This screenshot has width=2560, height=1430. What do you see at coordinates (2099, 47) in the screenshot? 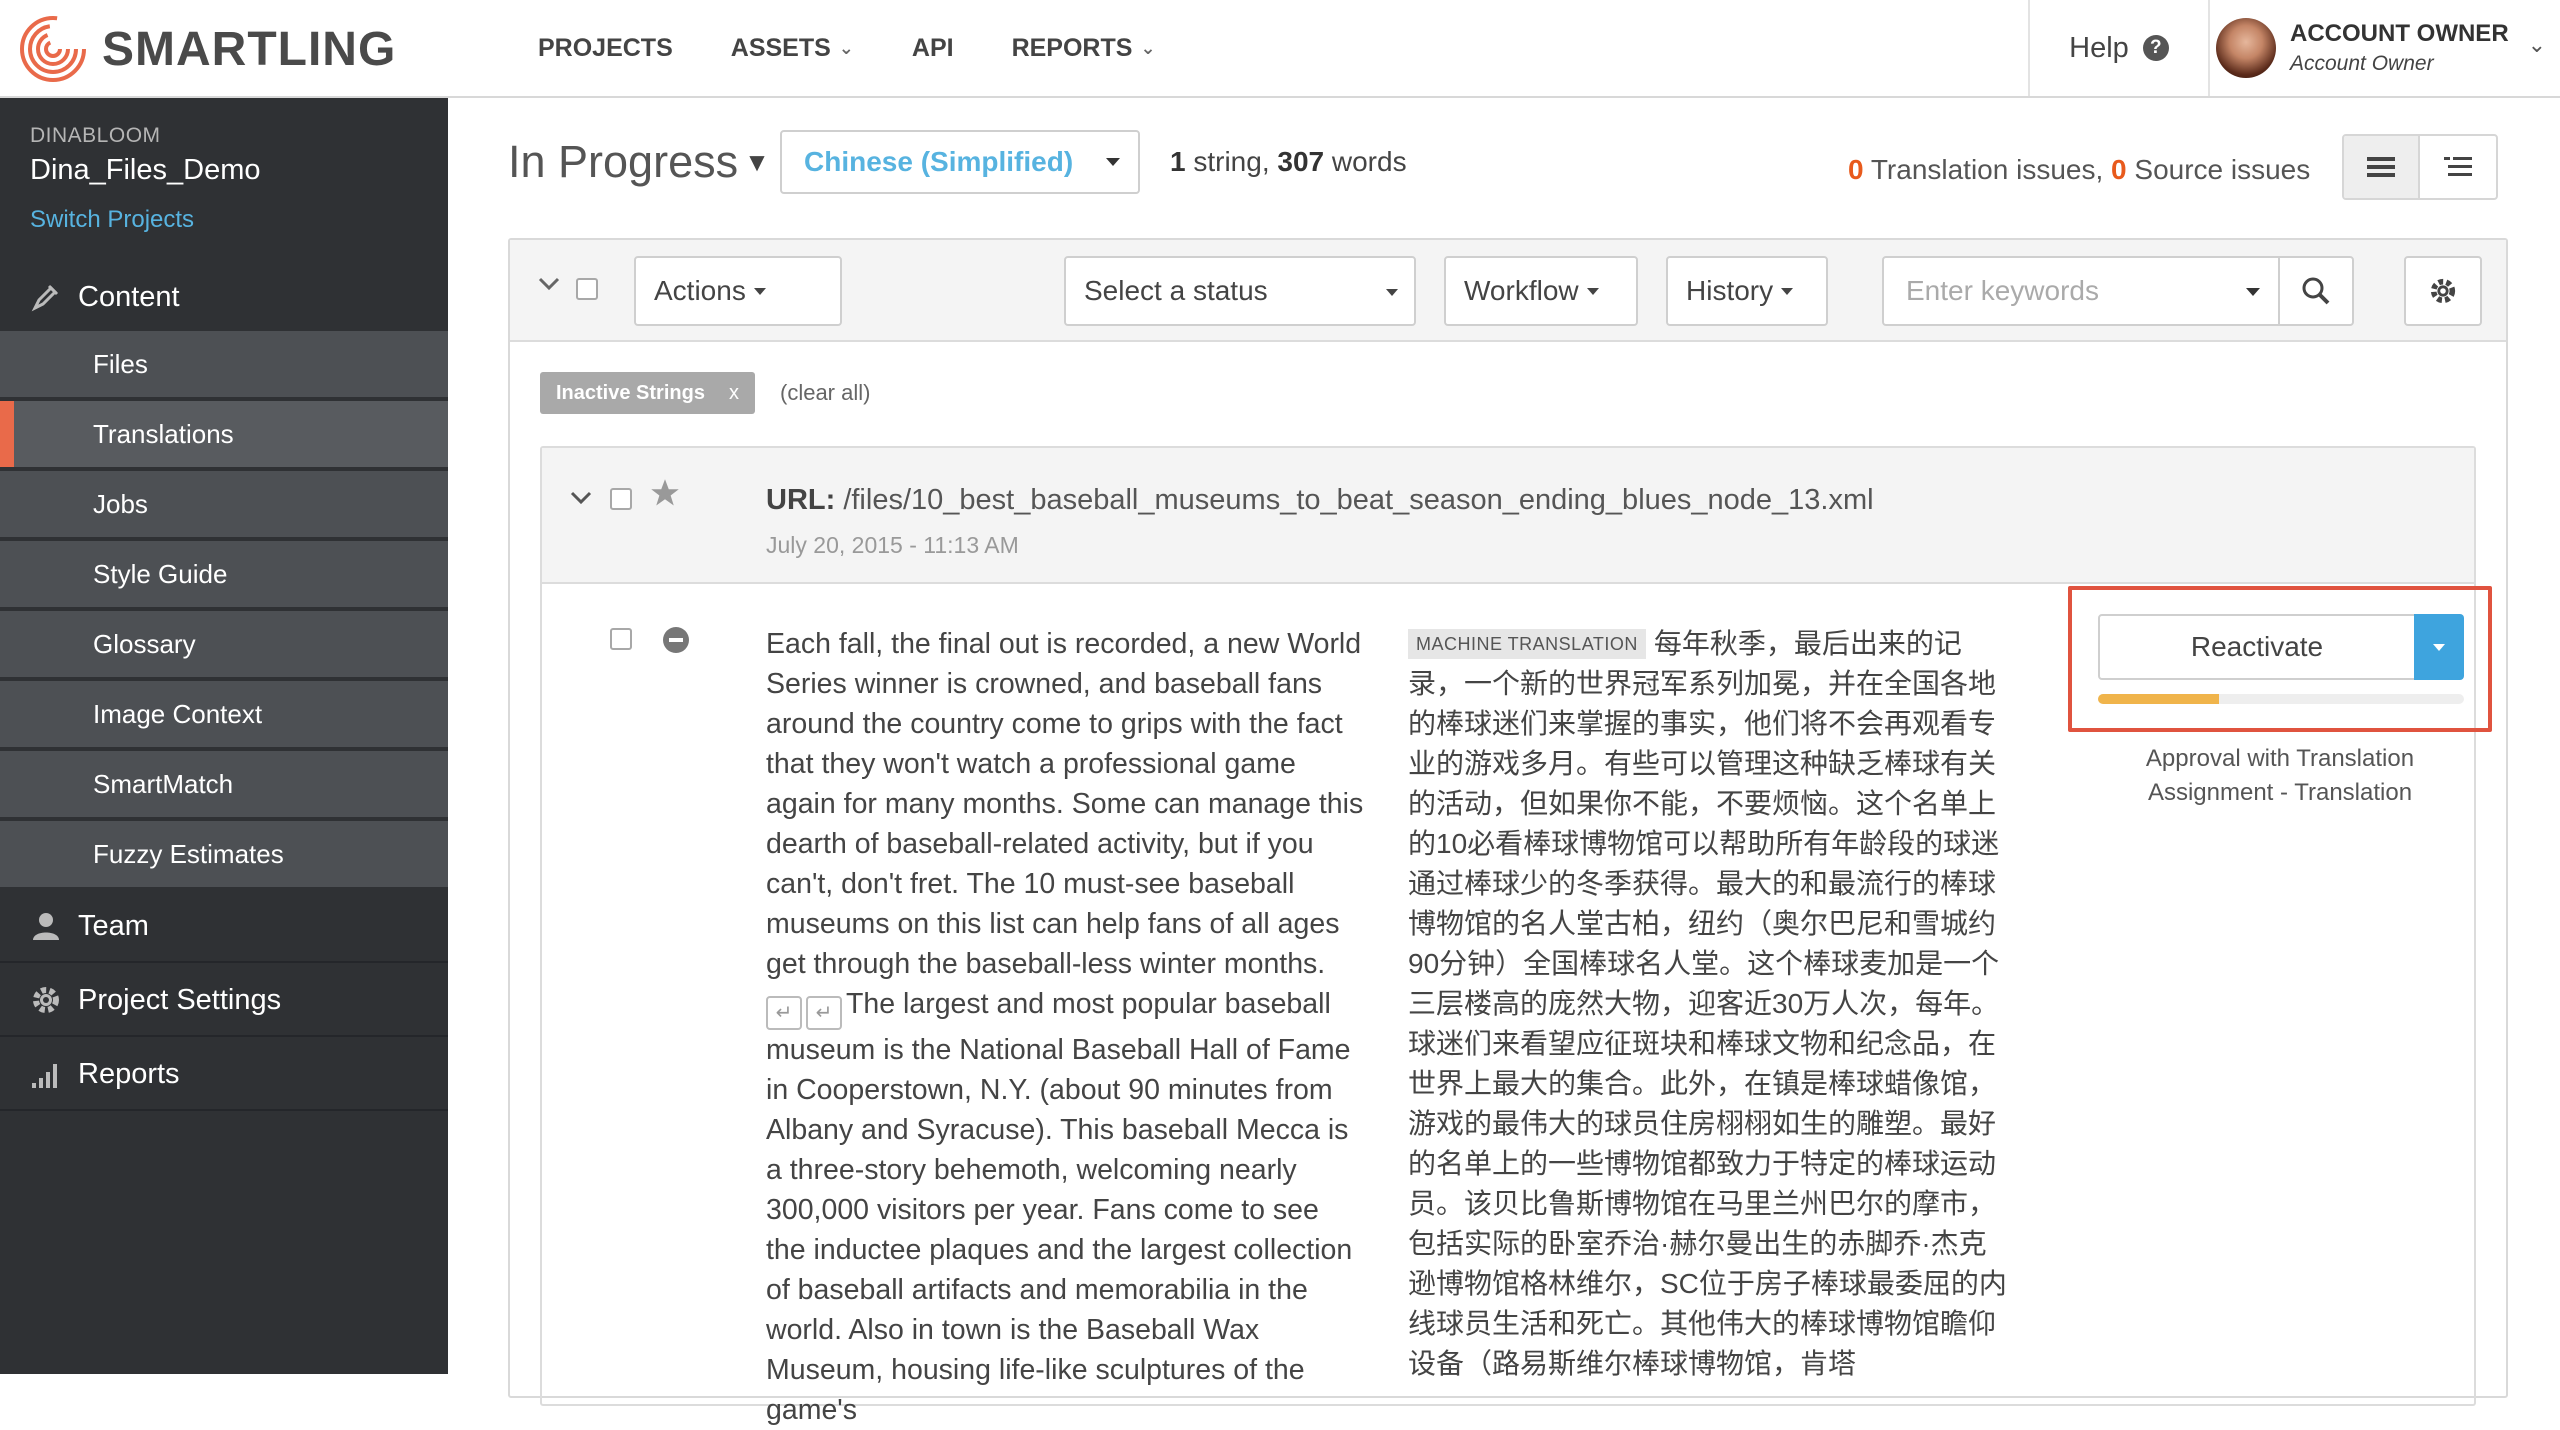
I see `help-label: Help` at bounding box center [2099, 47].